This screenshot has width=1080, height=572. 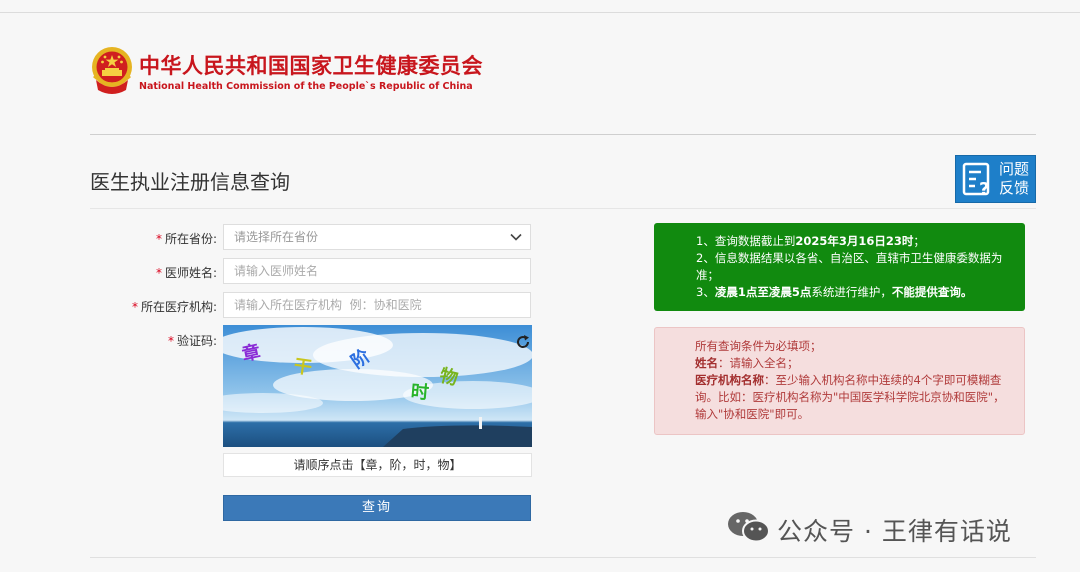 What do you see at coordinates (516, 237) in the screenshot?
I see `chevron-down-icon` at bounding box center [516, 237].